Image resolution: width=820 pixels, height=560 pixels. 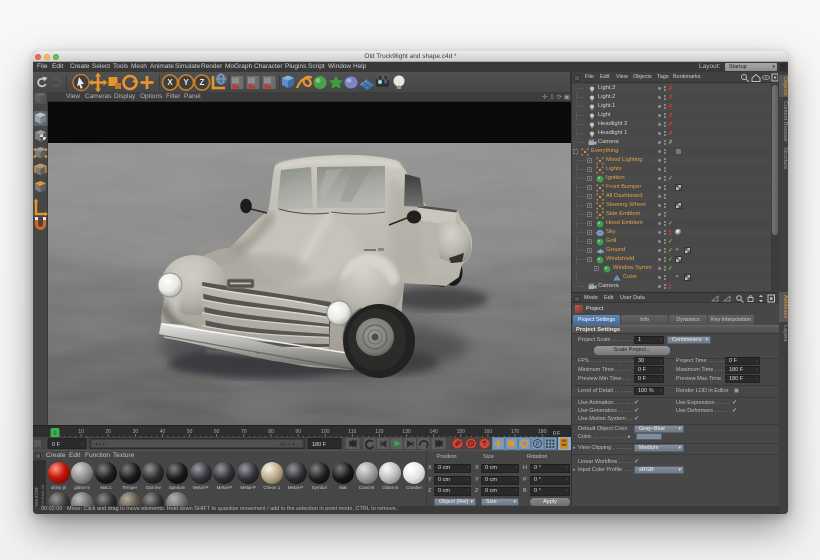 What do you see at coordinates (537, 445) in the screenshot?
I see `svg-text: P` at bounding box center [537, 445].